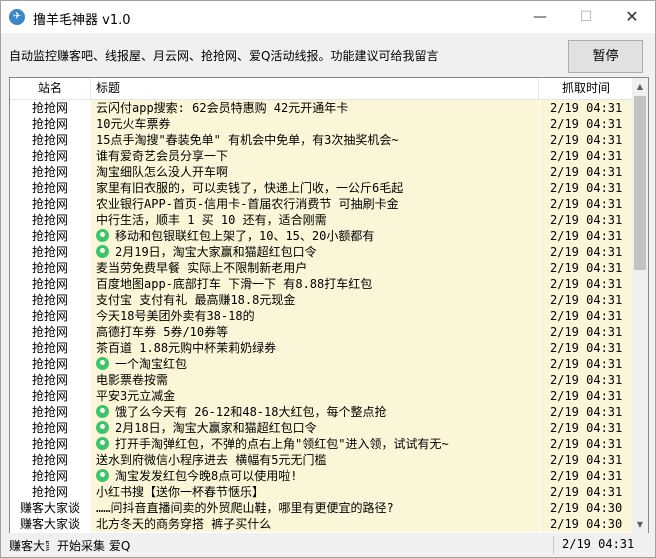 The width and height of the screenshot is (656, 558). I want to click on row-title: 2月18日，淘宝大赢家和猫超红包口令, so click(315, 428).